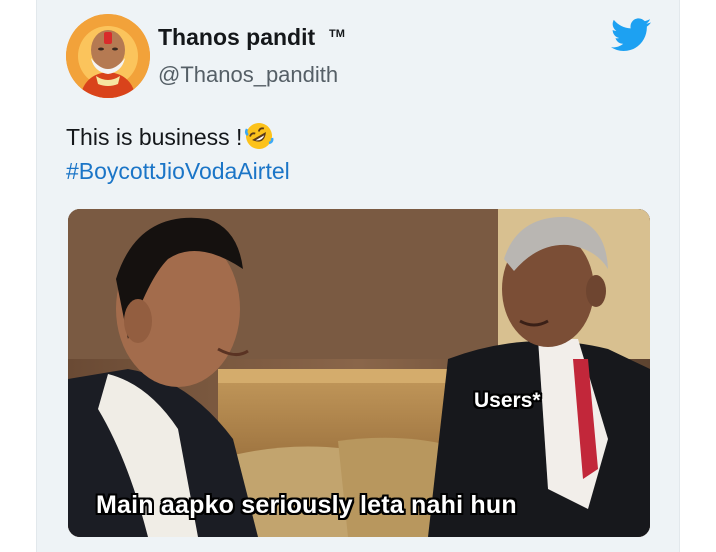 This screenshot has height=552, width=716. Describe the element at coordinates (259, 136) in the screenshot. I see `rolling-on-floor-laughing-emoji` at that location.